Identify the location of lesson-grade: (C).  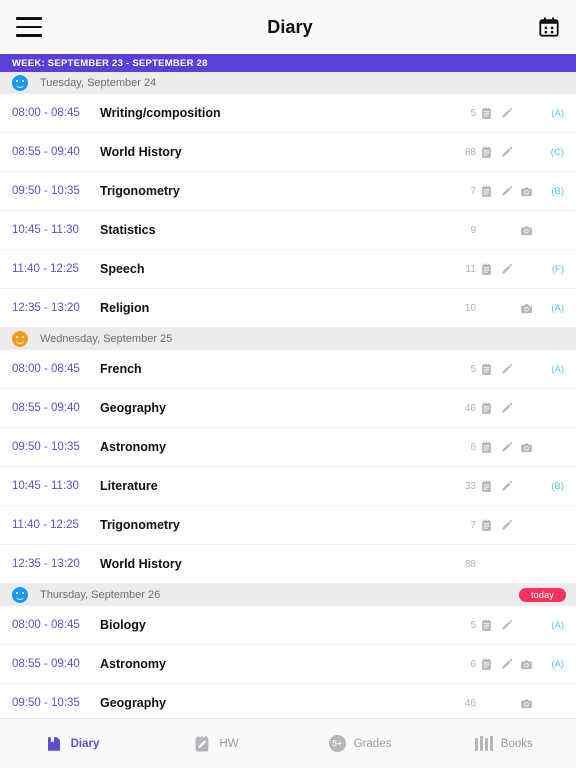
(550, 152).